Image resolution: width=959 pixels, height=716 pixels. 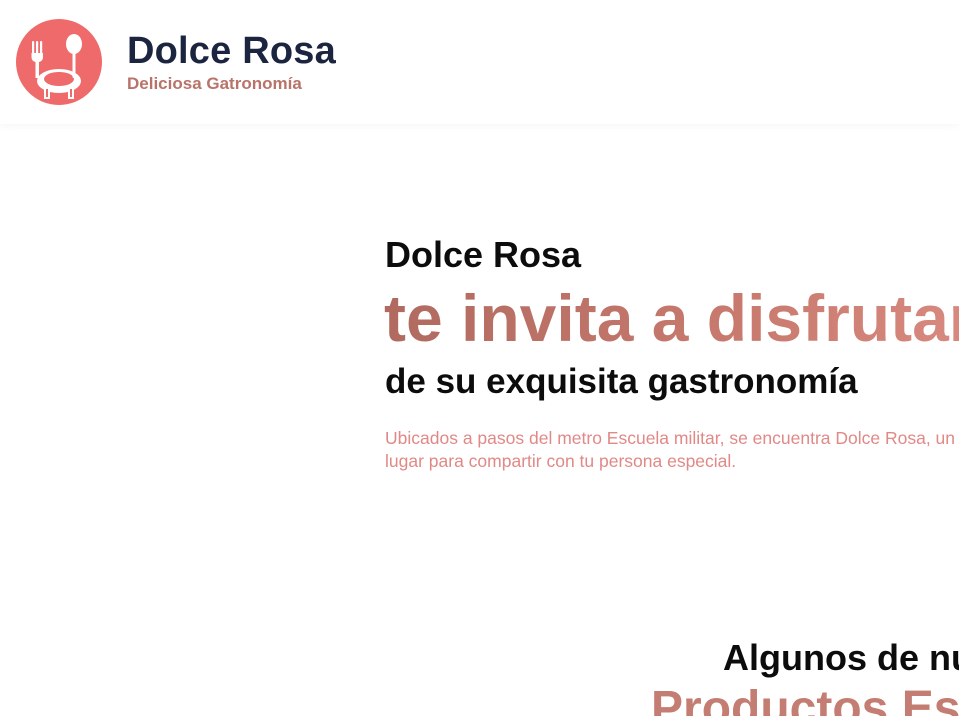 What do you see at coordinates (214, 83) in the screenshot?
I see `brand-subtitle: Deliciosa Gatronomía` at bounding box center [214, 83].